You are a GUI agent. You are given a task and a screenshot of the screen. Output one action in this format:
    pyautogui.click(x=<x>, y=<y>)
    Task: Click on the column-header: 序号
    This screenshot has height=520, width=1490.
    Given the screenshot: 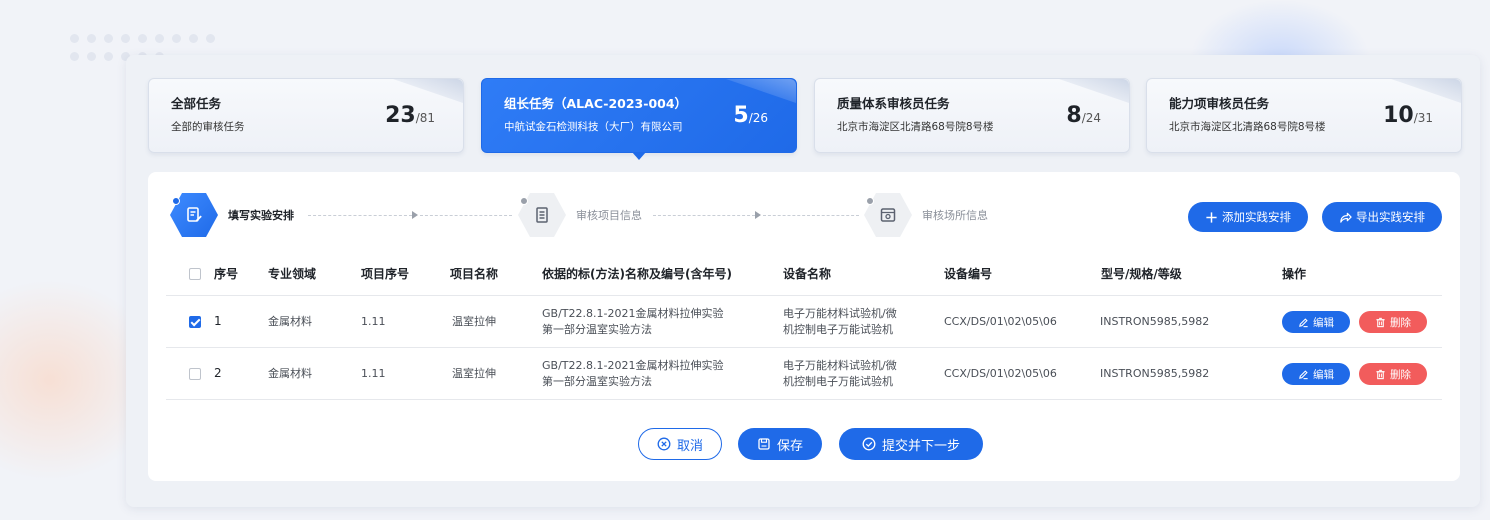 What is the action you would take?
    pyautogui.click(x=226, y=274)
    